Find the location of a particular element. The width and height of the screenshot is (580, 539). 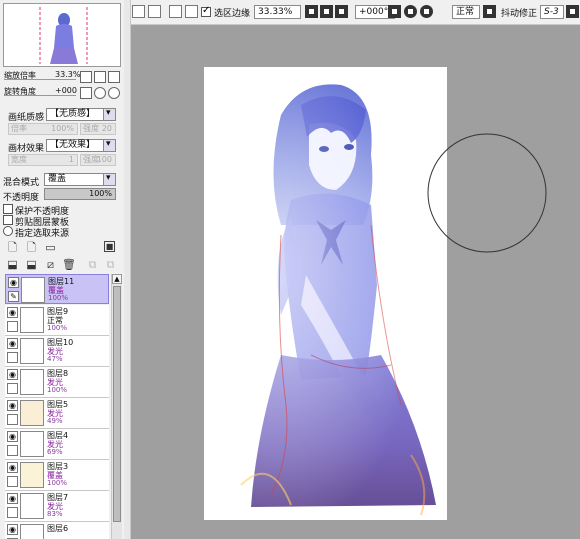

navigator-thumbnail is located at coordinates (62, 35).